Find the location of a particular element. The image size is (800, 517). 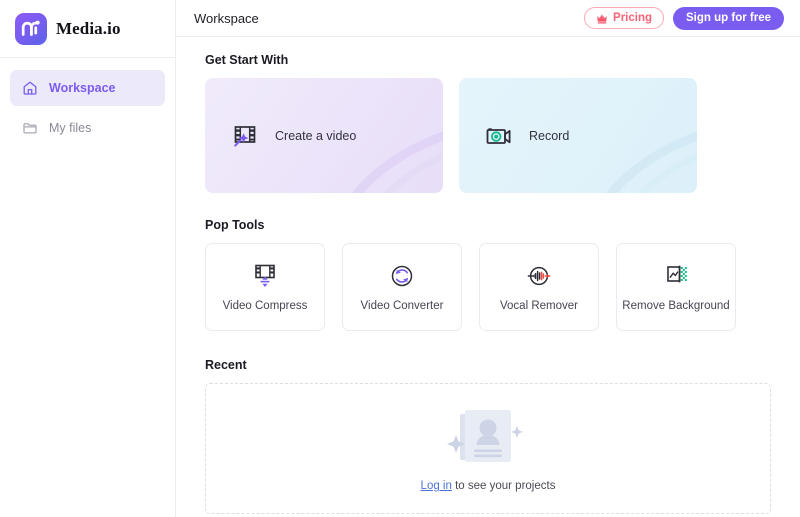

tool-card-vocal-remover: Vocal Remover is located at coordinates (539, 287).